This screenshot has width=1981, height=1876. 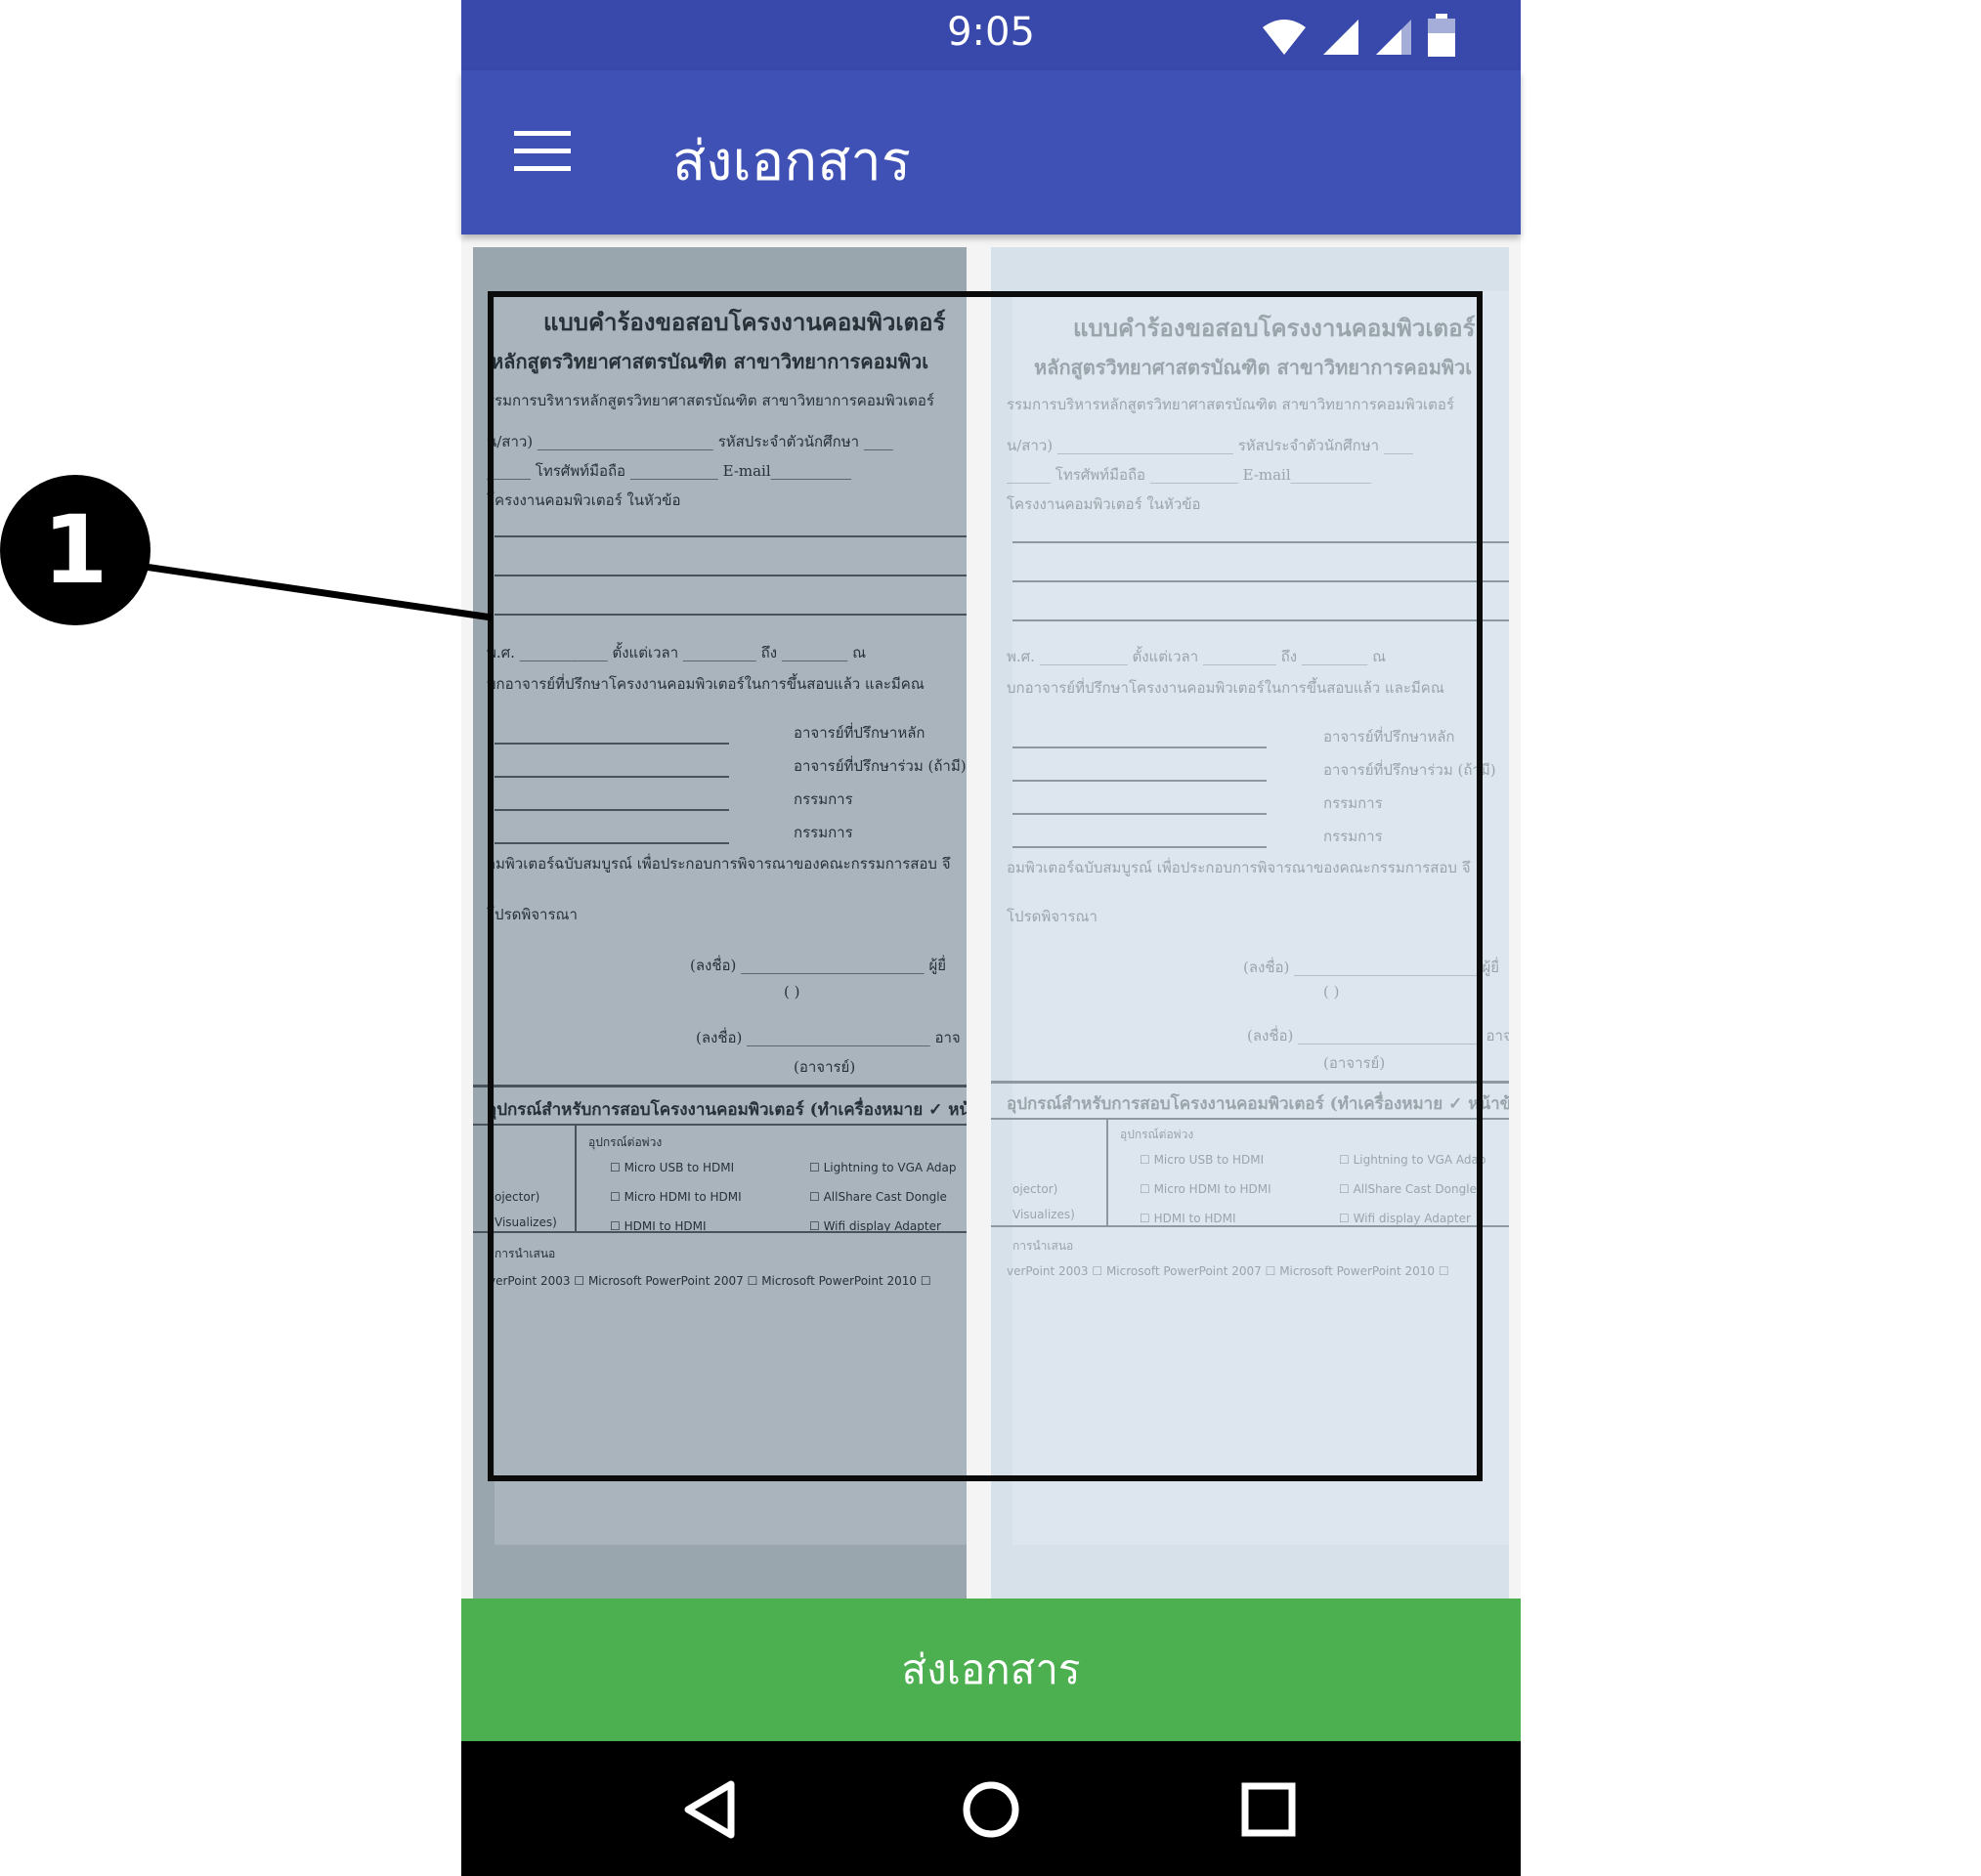 What do you see at coordinates (791, 161) in the screenshot?
I see `app-title: ส่งเอกสาร` at bounding box center [791, 161].